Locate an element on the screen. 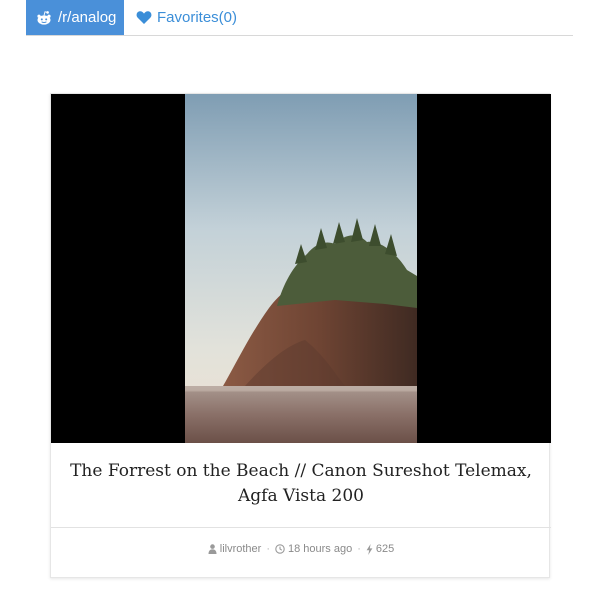 This screenshot has width=600, height=600. favorites-nav-link: Favorites(0) is located at coordinates (186, 17).